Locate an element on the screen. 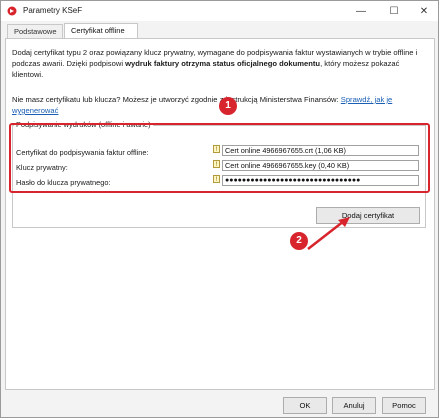 The height and width of the screenshot is (419, 440). ok-button: OK is located at coordinates (305, 405).